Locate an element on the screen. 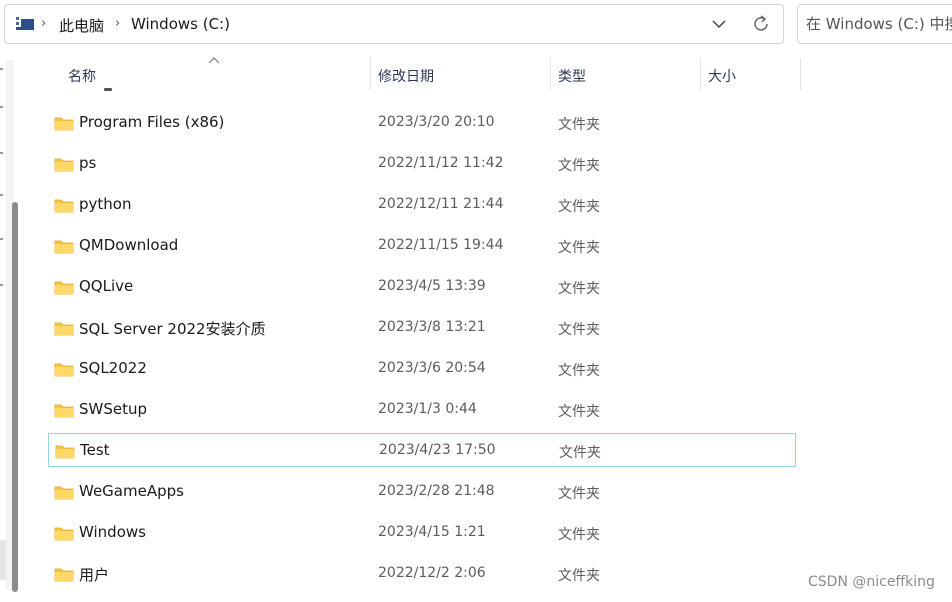 This screenshot has width=952, height=602. sort-ascending-icon is located at coordinates (214, 60).